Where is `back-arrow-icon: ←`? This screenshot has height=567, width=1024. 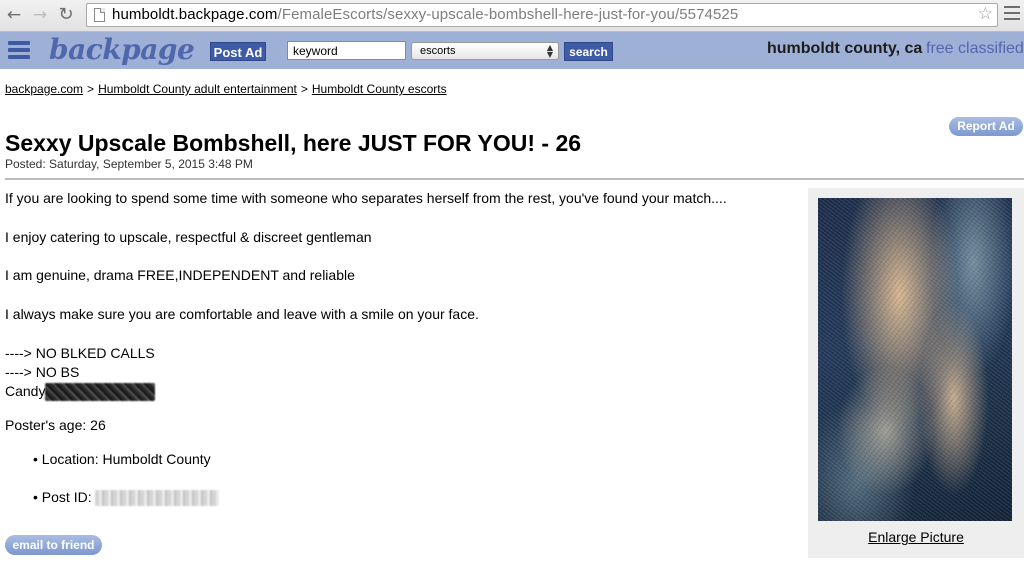
back-arrow-icon: ← is located at coordinates (14, 15).